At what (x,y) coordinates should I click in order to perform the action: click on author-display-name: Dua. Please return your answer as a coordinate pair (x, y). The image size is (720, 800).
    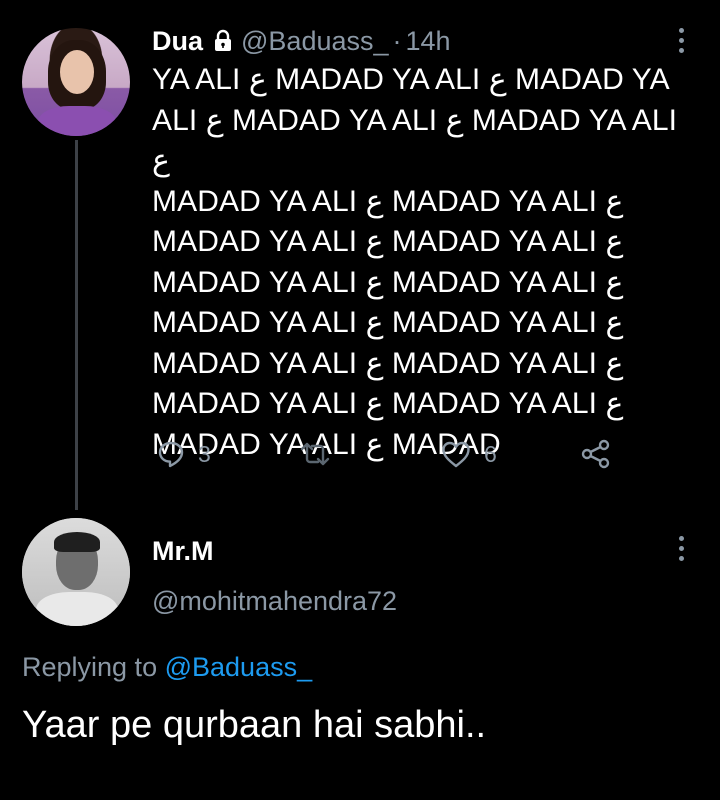
    Looking at the image, I should click on (177, 41).